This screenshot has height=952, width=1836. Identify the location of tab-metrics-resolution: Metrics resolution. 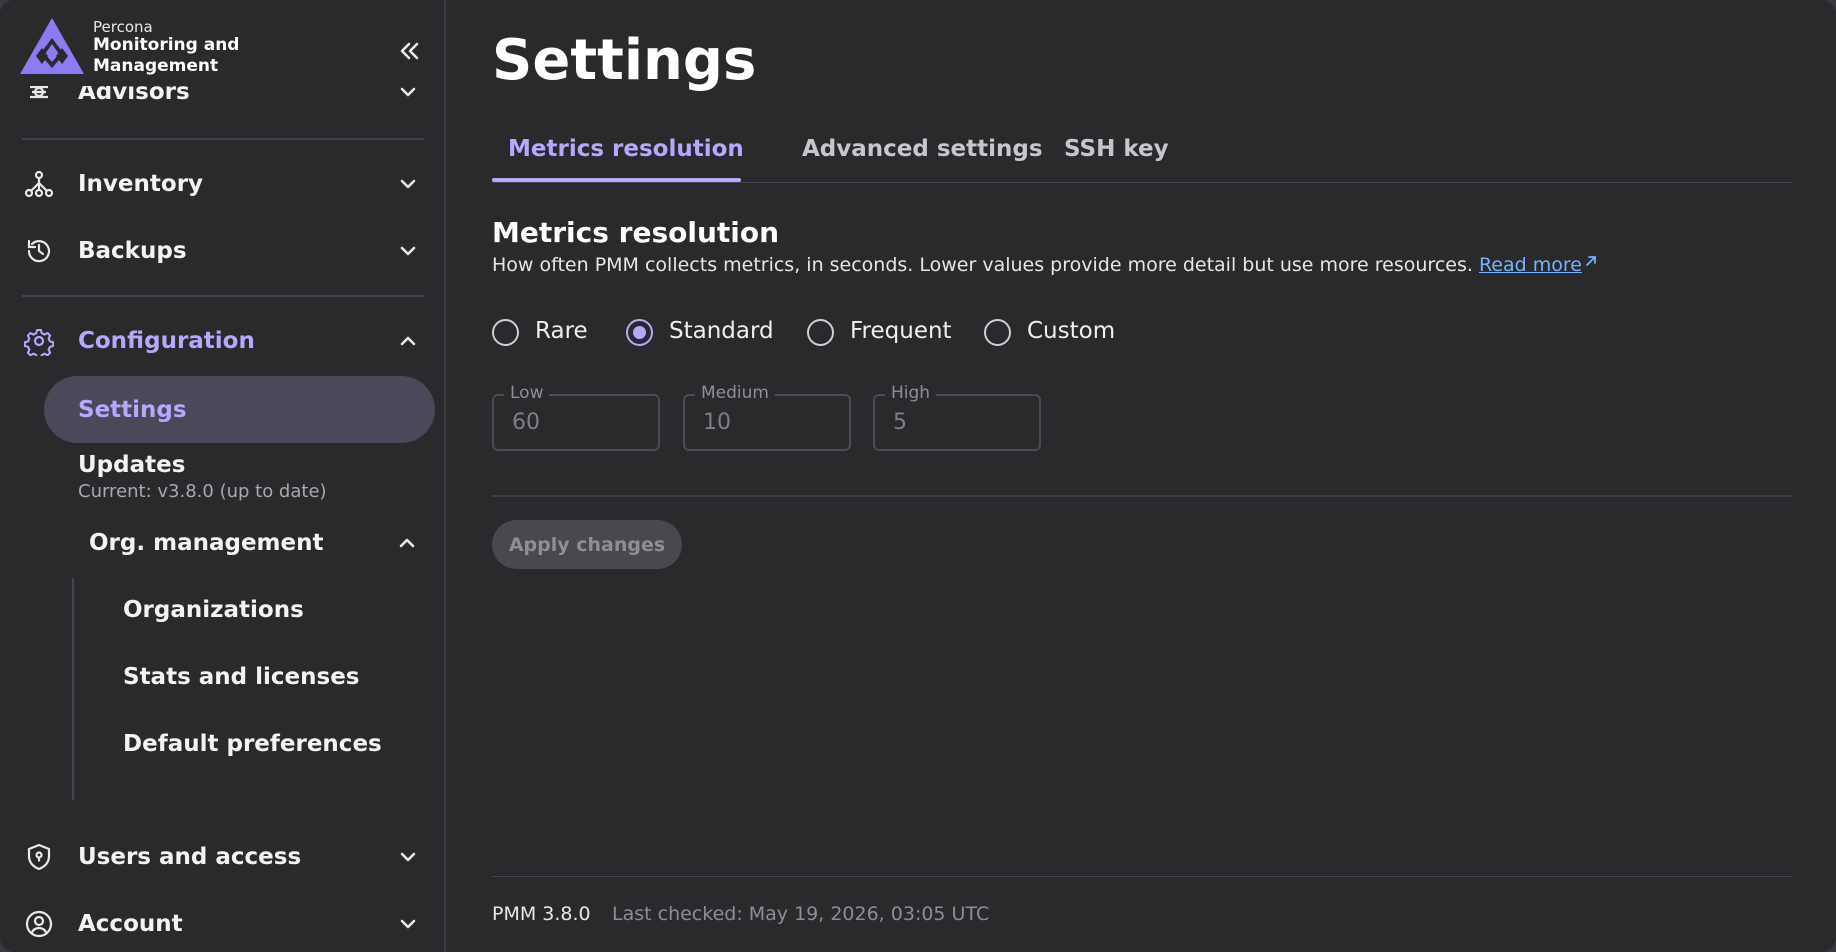
(626, 157).